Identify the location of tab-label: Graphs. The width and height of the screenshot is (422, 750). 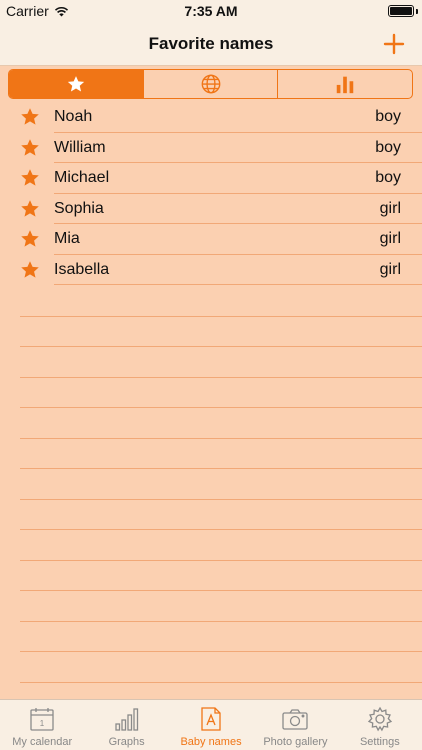
(126, 742).